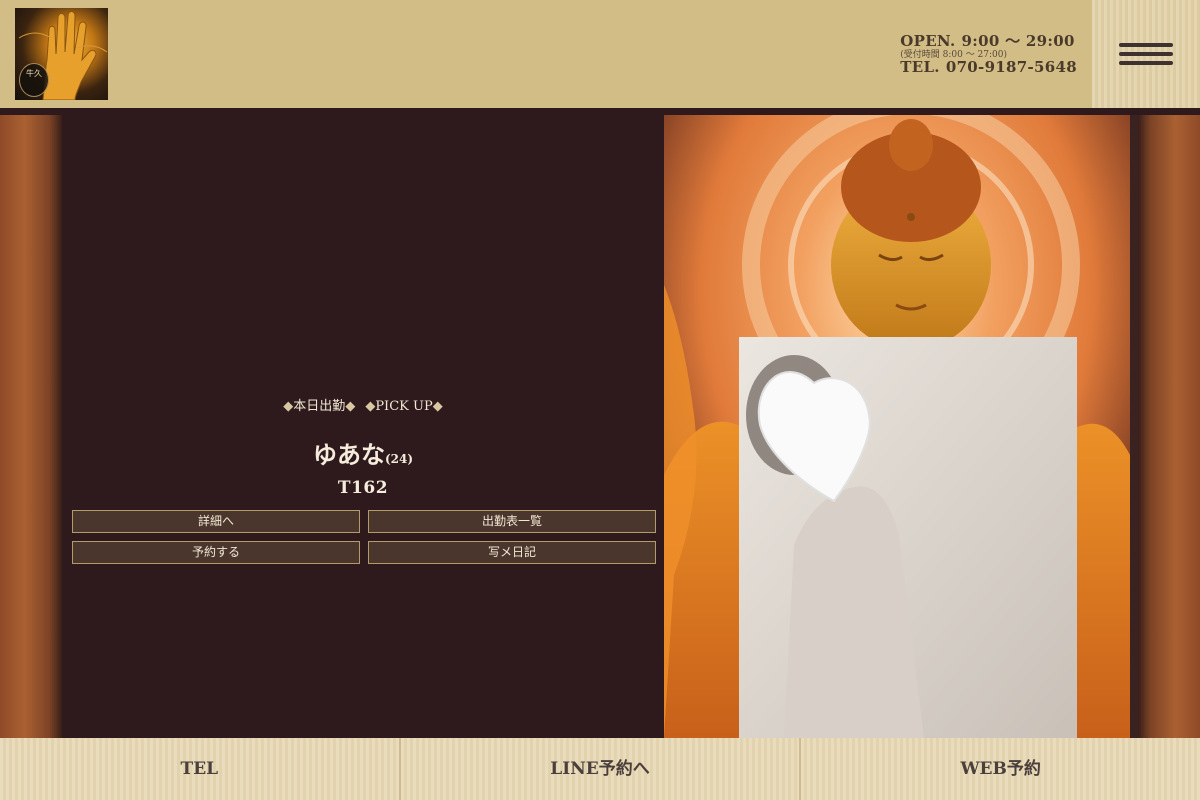 Image resolution: width=1200 pixels, height=800 pixels. I want to click on tel-number: 070-9187-5648, so click(1011, 67).